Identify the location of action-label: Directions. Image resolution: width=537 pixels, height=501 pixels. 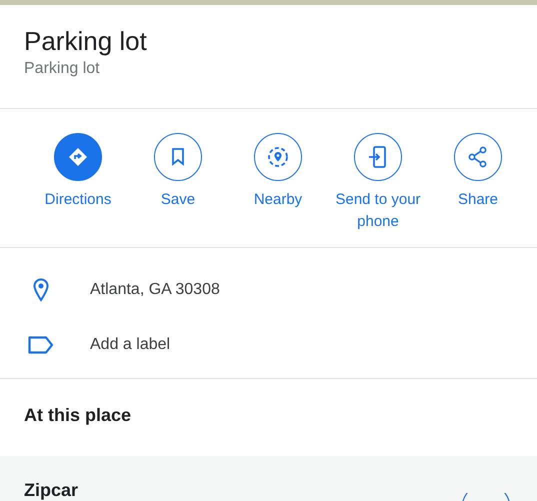
(78, 200).